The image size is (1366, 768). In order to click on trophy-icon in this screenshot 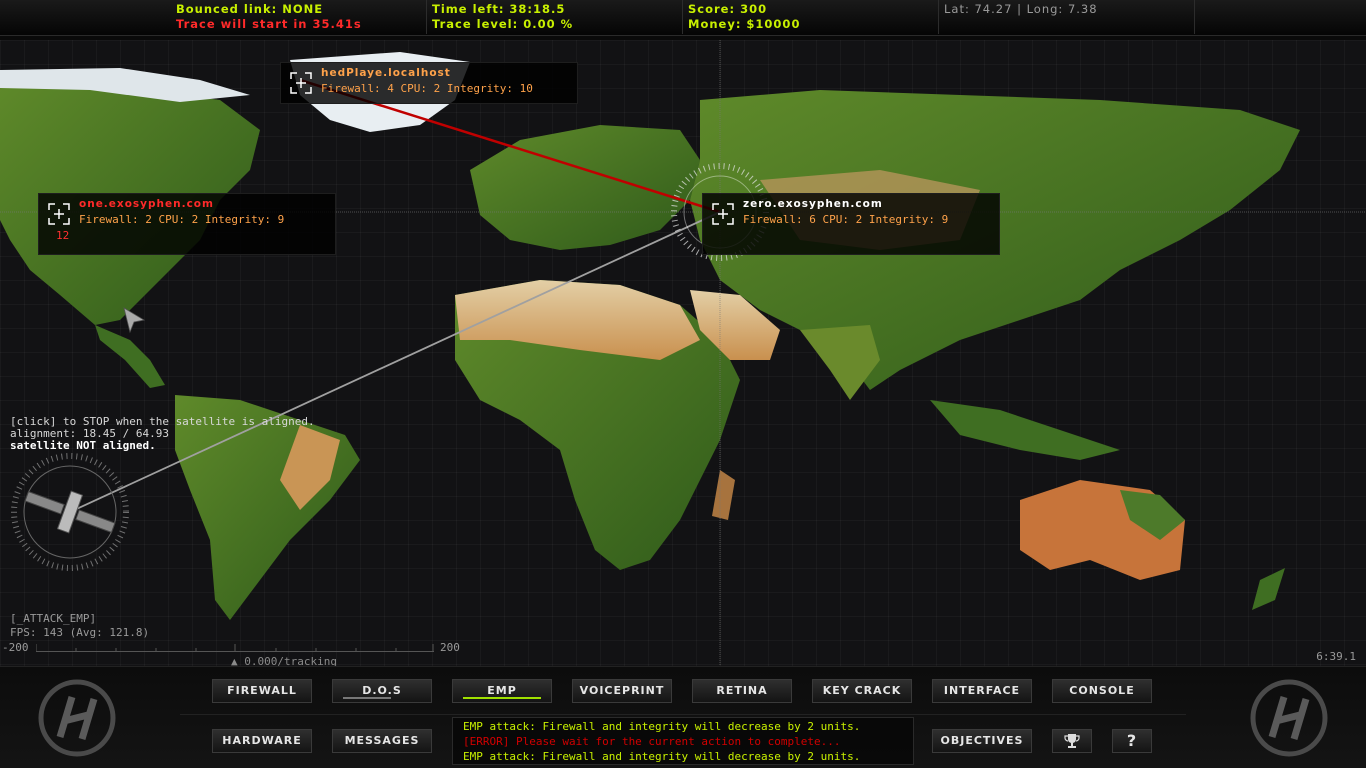, I will do `click(1072, 741)`.